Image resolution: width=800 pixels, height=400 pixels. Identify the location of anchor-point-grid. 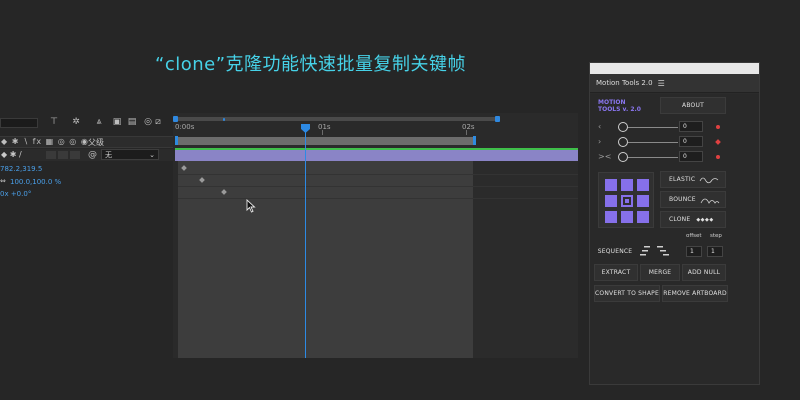
(626, 200).